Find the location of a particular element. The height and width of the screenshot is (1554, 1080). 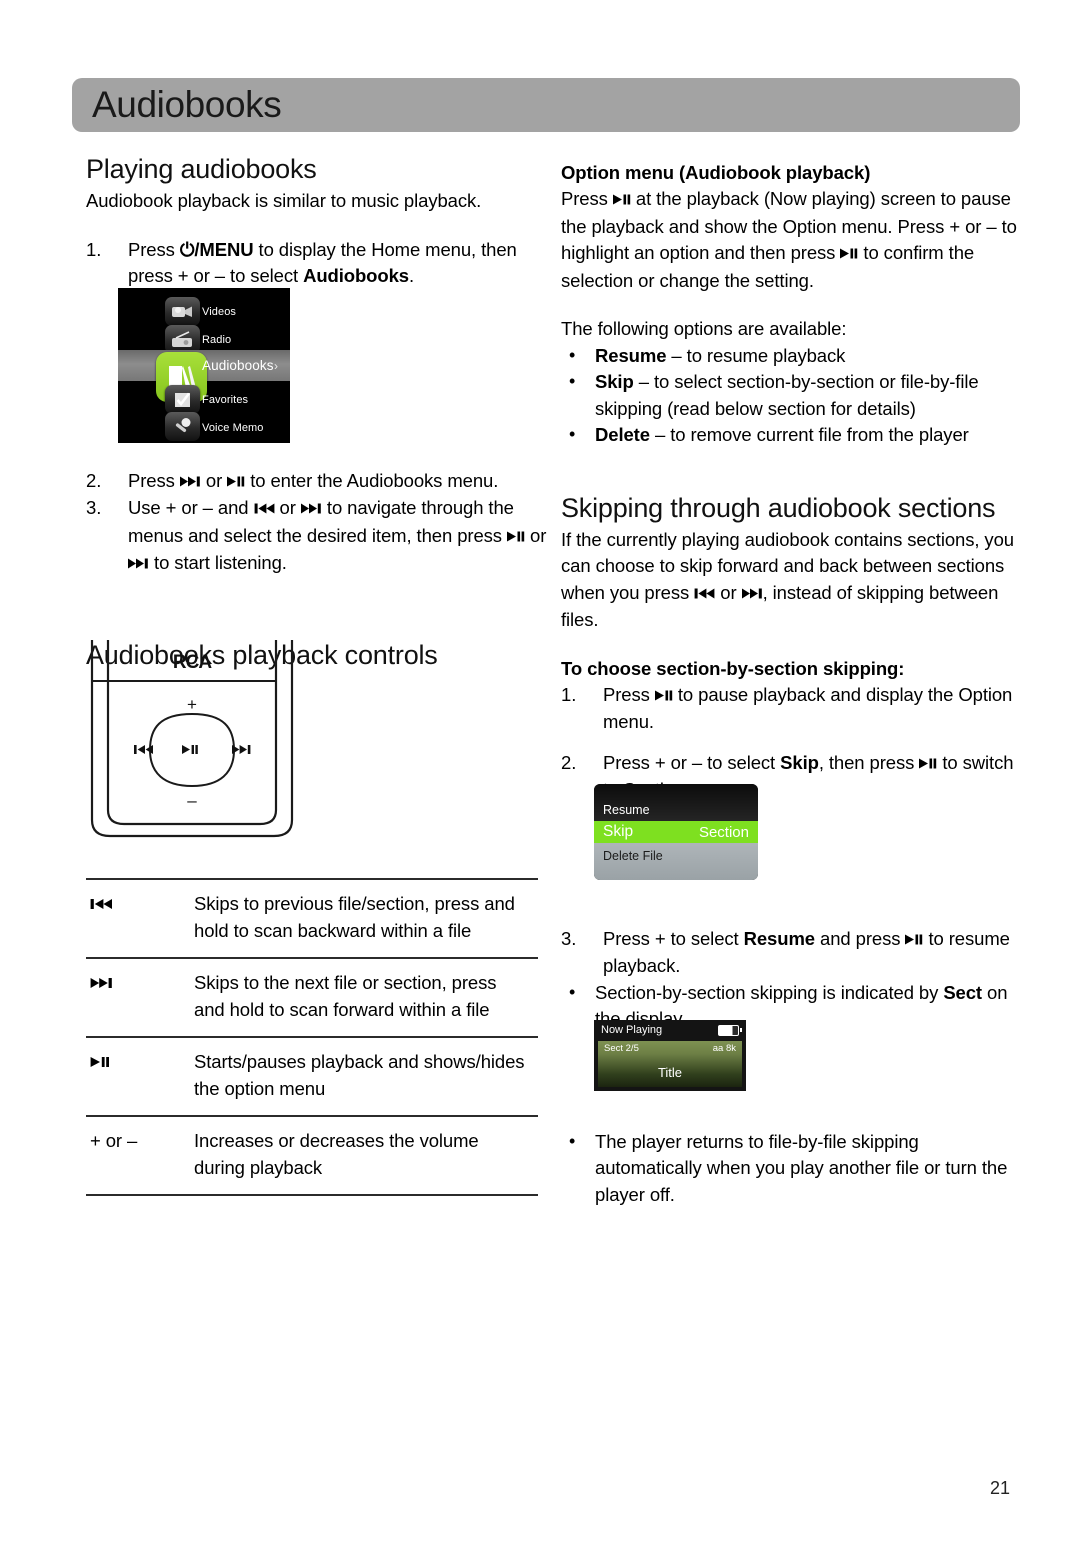

voice-memo-icon is located at coordinates (182, 426).